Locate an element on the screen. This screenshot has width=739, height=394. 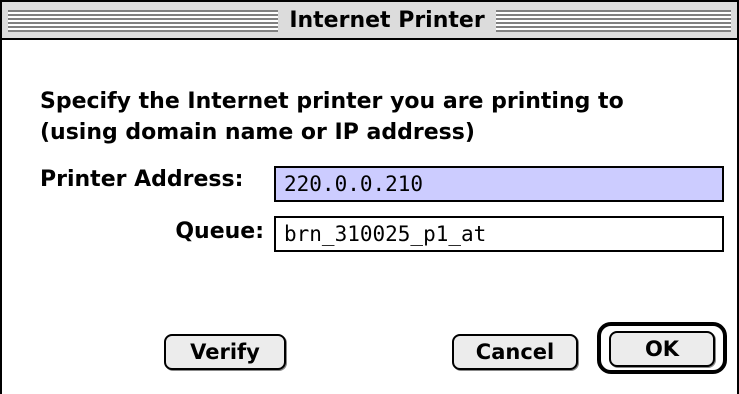
instruction-line-2: (using domain name or IP address) is located at coordinates (257, 132).